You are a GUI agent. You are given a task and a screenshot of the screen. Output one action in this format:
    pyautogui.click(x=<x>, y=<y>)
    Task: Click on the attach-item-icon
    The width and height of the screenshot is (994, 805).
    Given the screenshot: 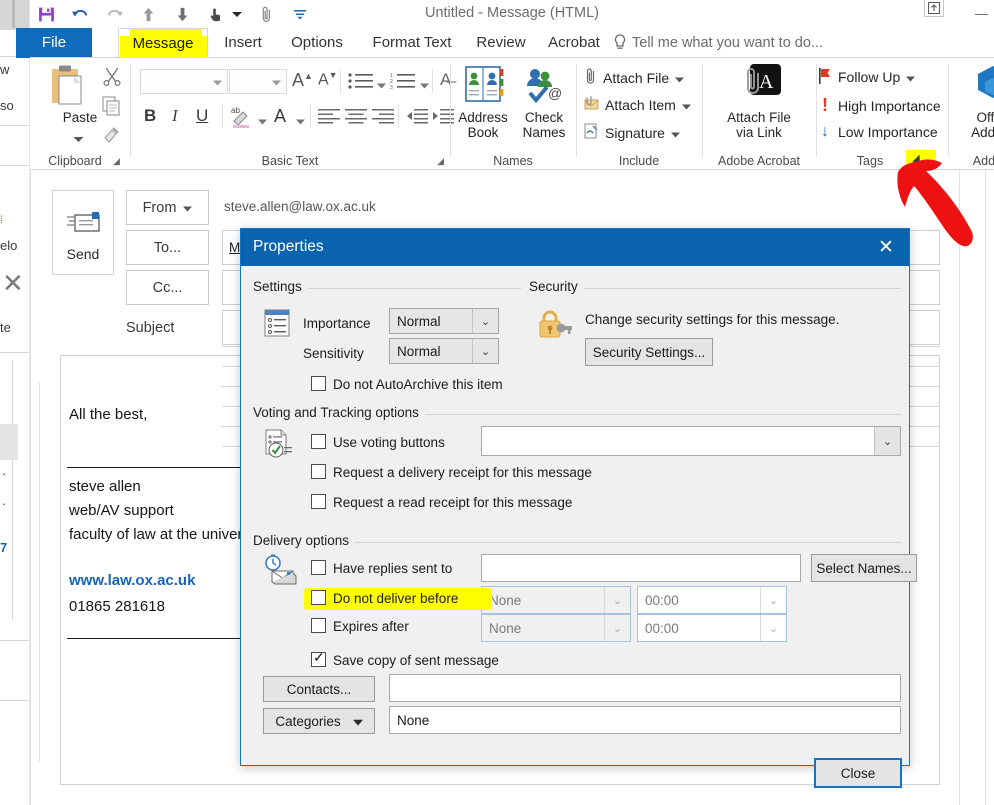 What is the action you would take?
    pyautogui.click(x=591, y=104)
    